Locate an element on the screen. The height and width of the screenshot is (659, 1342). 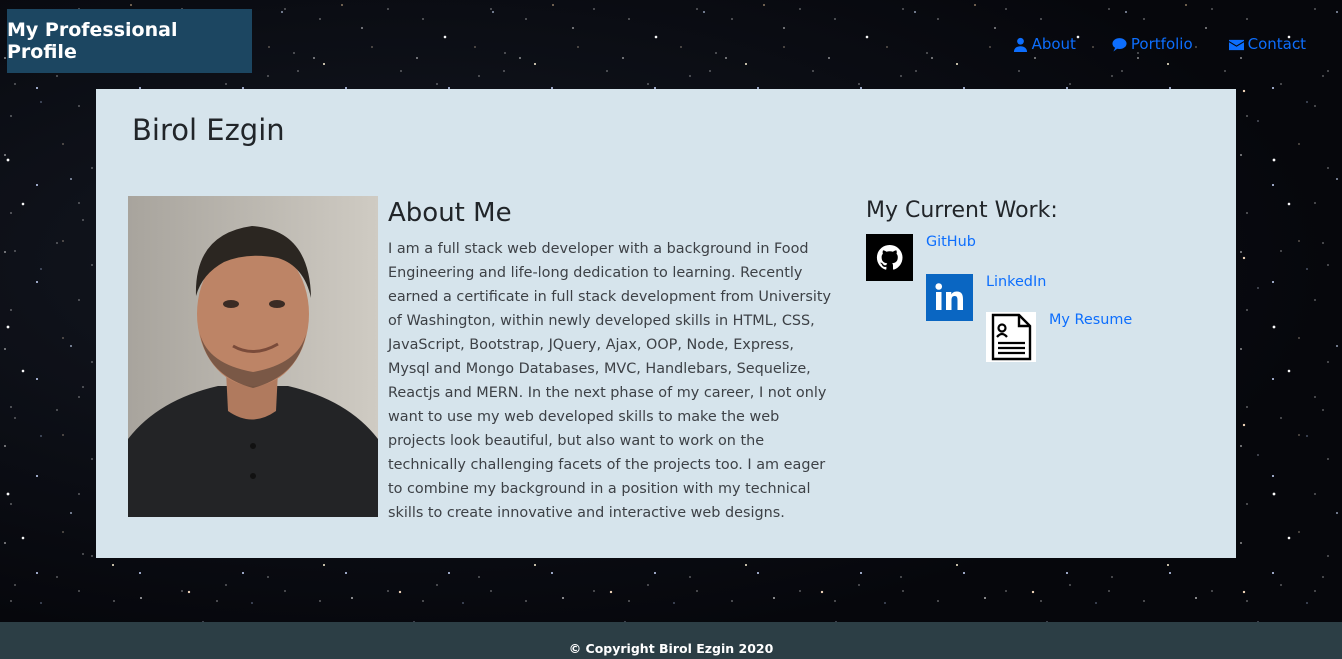
resume-link: My Resume is located at coordinates (1090, 320).